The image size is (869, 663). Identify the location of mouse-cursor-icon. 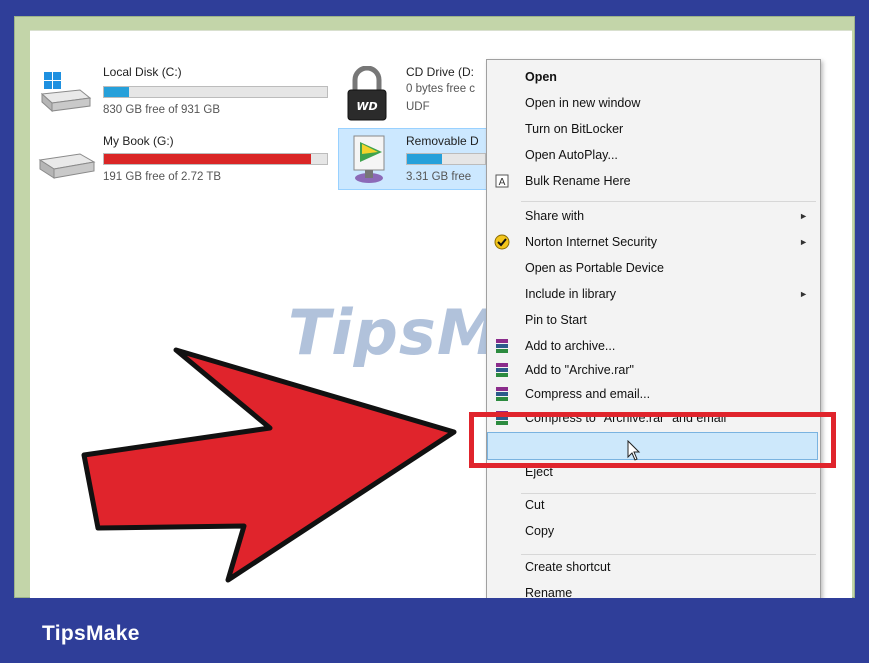
(634, 450).